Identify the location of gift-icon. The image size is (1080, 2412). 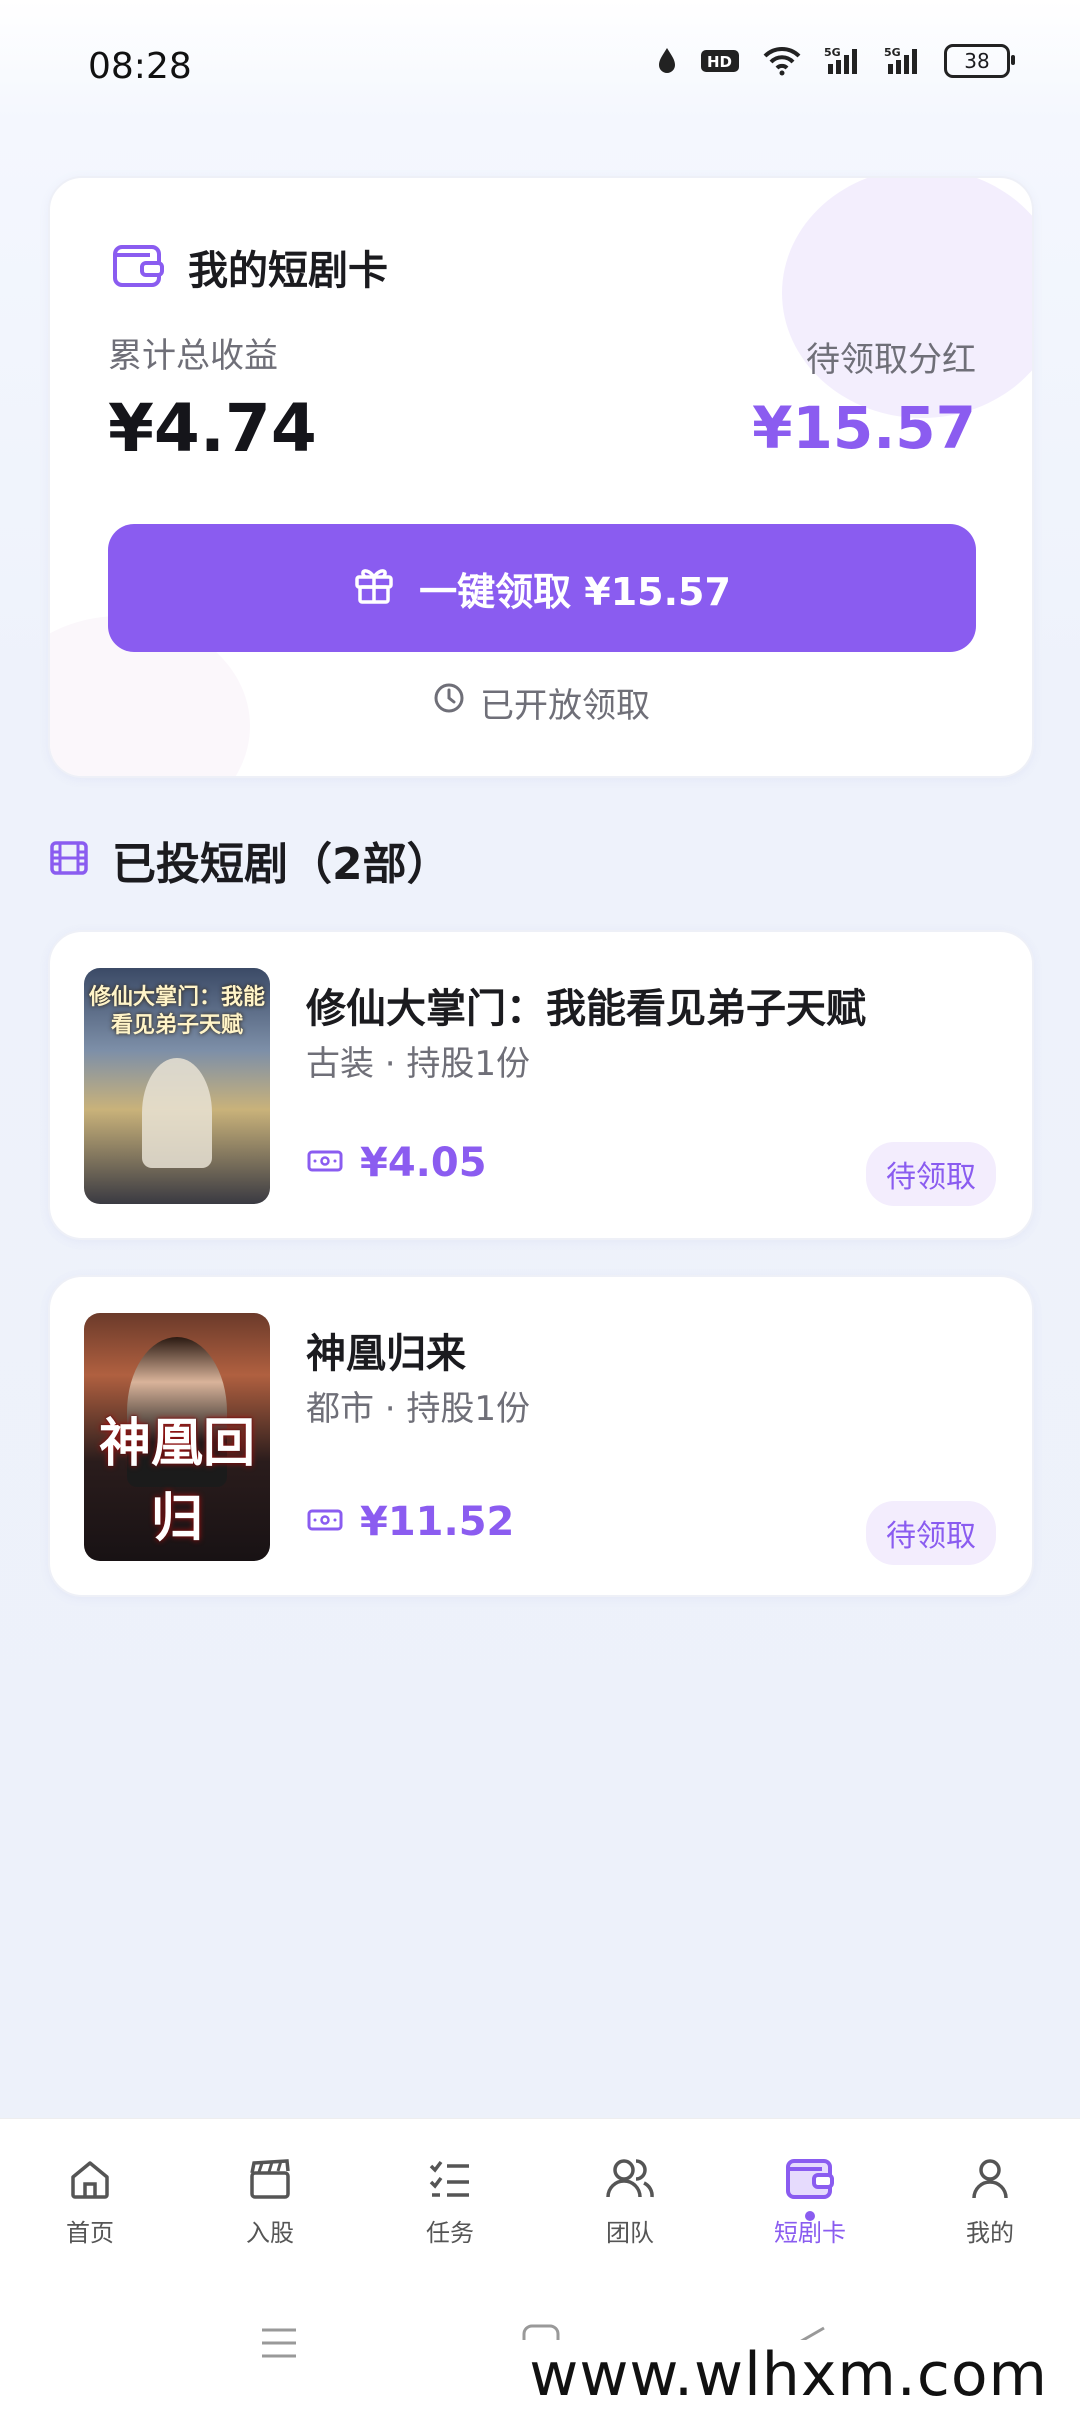
(374, 588).